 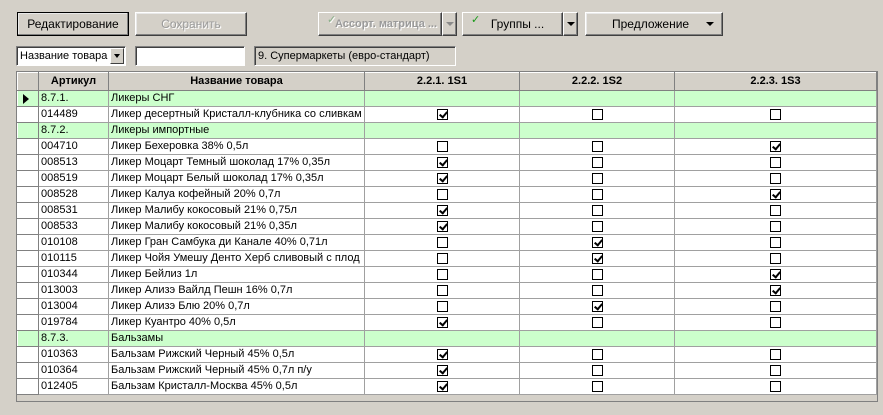 I want to click on article-cell: 008519, so click(x=73, y=178).